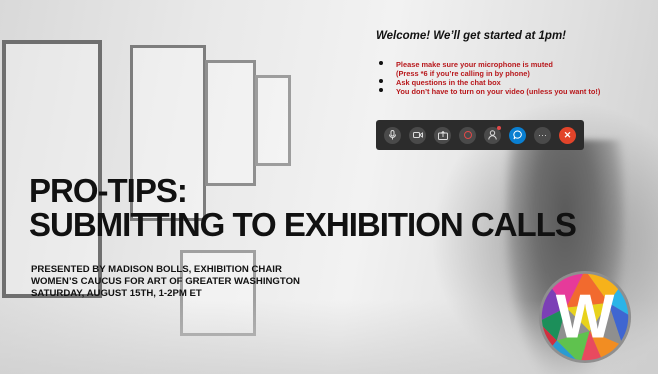  What do you see at coordinates (542, 135) in the screenshot?
I see `more-icon: ···` at bounding box center [542, 135].